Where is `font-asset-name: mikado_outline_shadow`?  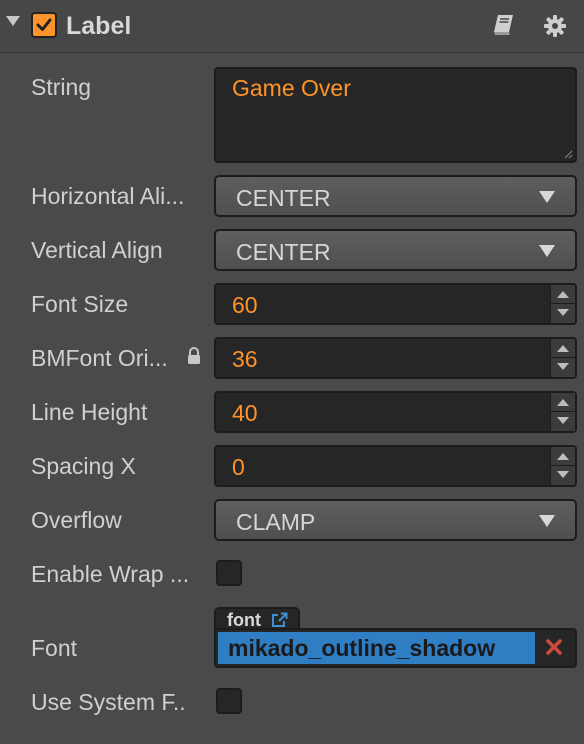
font-asset-name: mikado_outline_shadow is located at coordinates (376, 648).